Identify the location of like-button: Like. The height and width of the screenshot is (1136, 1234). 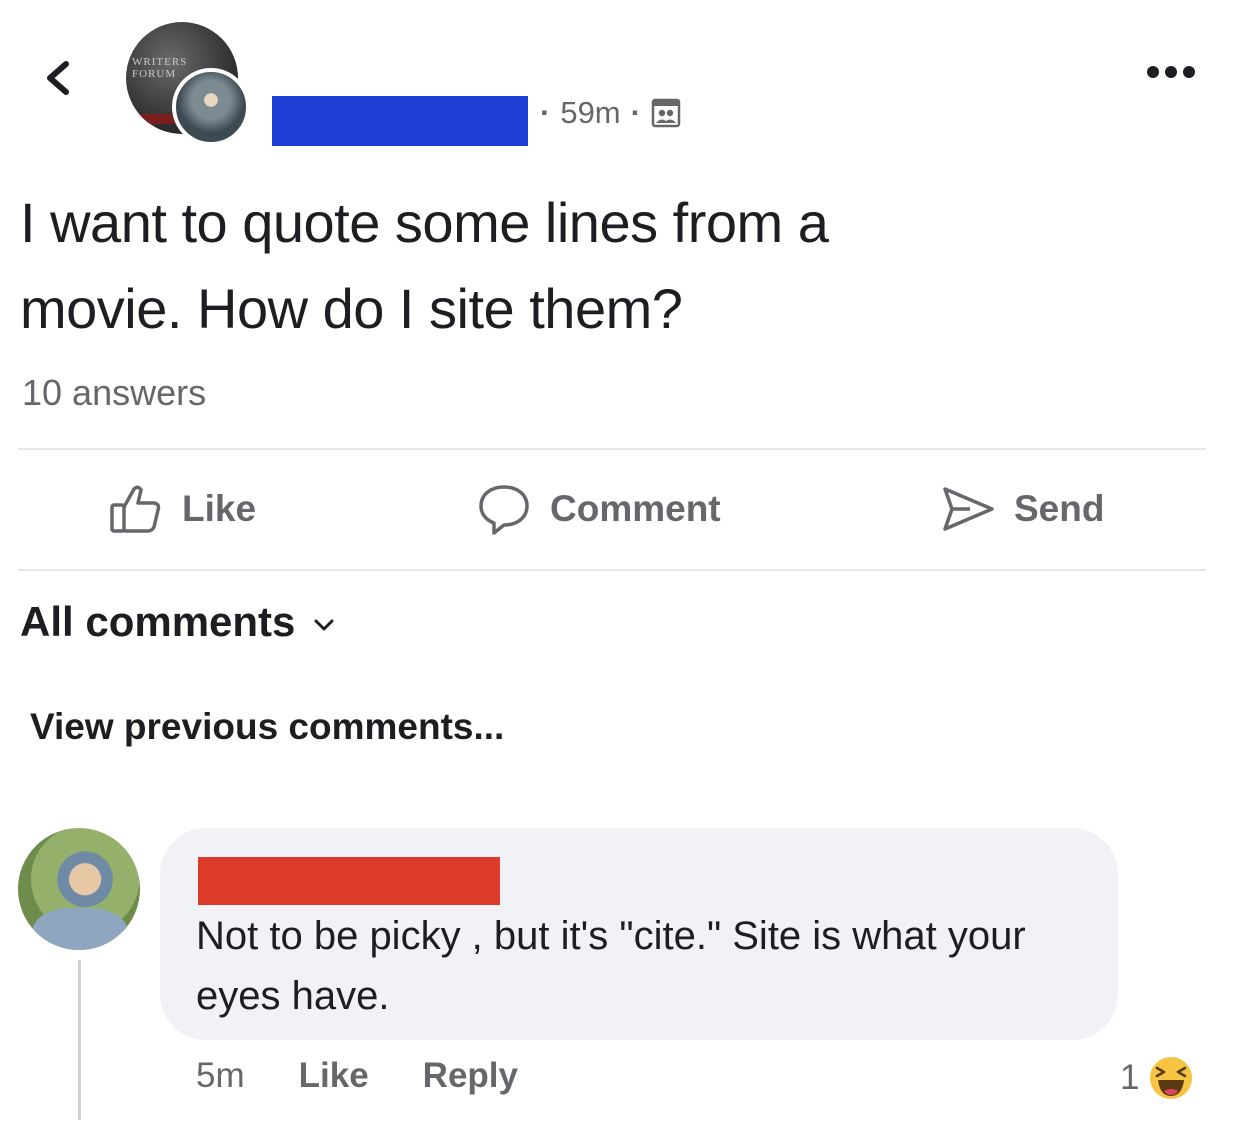
(182, 509).